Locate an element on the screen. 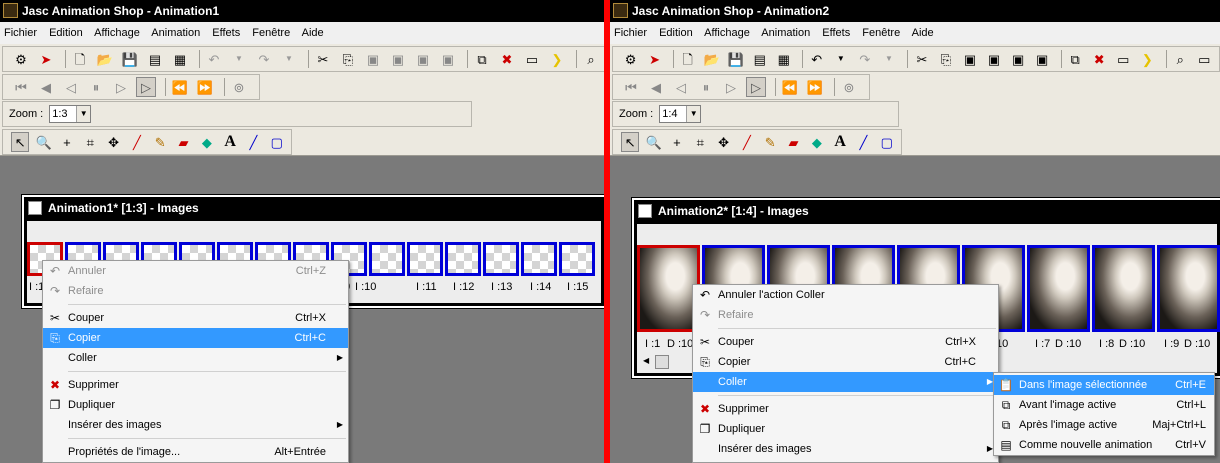  view-2-icon: ▭ is located at coordinates (1204, 59).